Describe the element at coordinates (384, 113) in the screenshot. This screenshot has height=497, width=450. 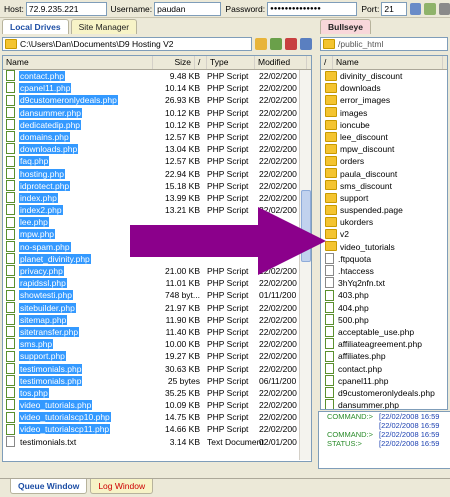
I see `list-item: images` at that location.